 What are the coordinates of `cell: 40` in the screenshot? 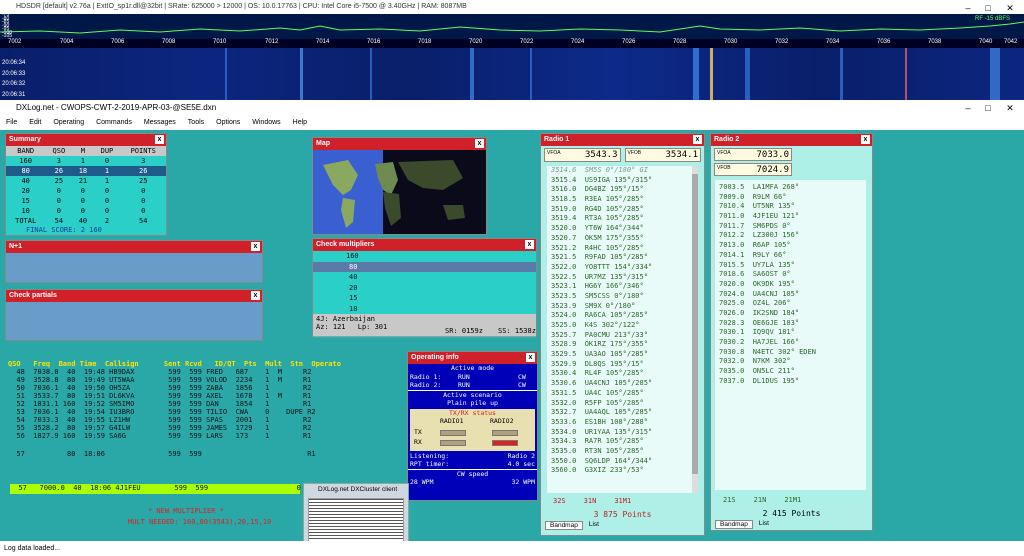 It's located at (25, 181).